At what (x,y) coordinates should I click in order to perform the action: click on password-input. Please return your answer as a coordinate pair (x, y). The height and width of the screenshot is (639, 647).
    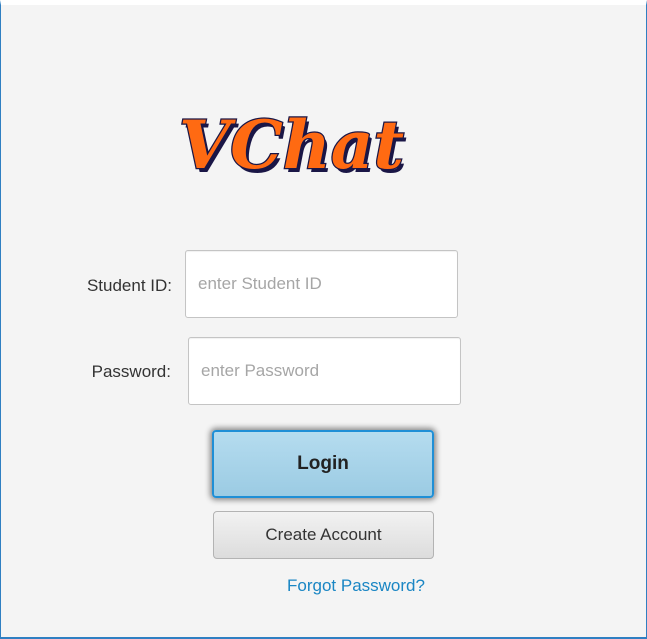
    Looking at the image, I should click on (324, 371).